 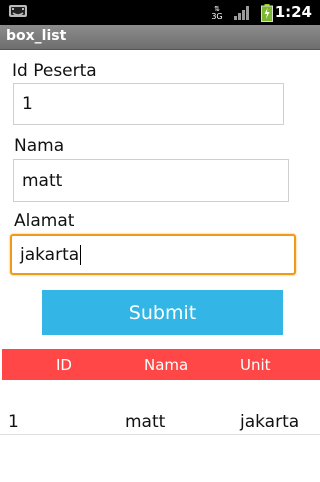 I want to click on table-header: ID Nama Unit, so click(x=161, y=364).